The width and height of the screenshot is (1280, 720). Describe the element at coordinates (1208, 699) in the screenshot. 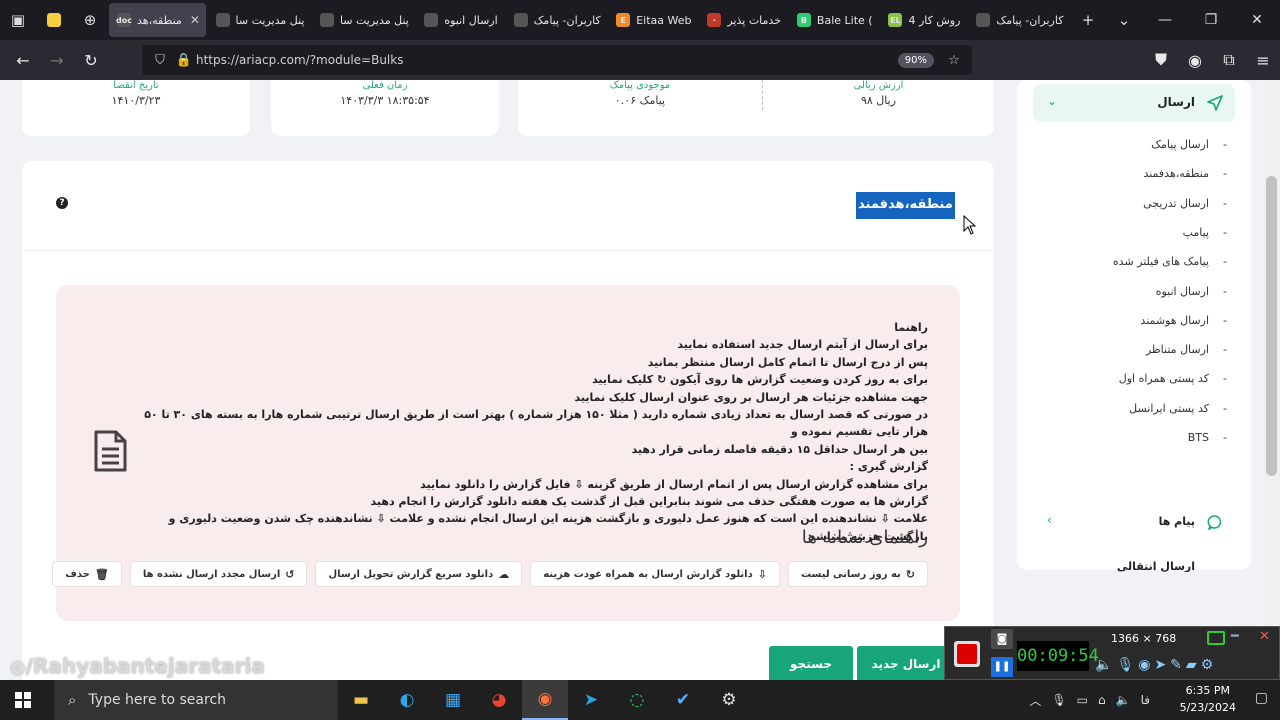

I see `taskbar-clock: 6:35 PM 5/23/2024` at that location.